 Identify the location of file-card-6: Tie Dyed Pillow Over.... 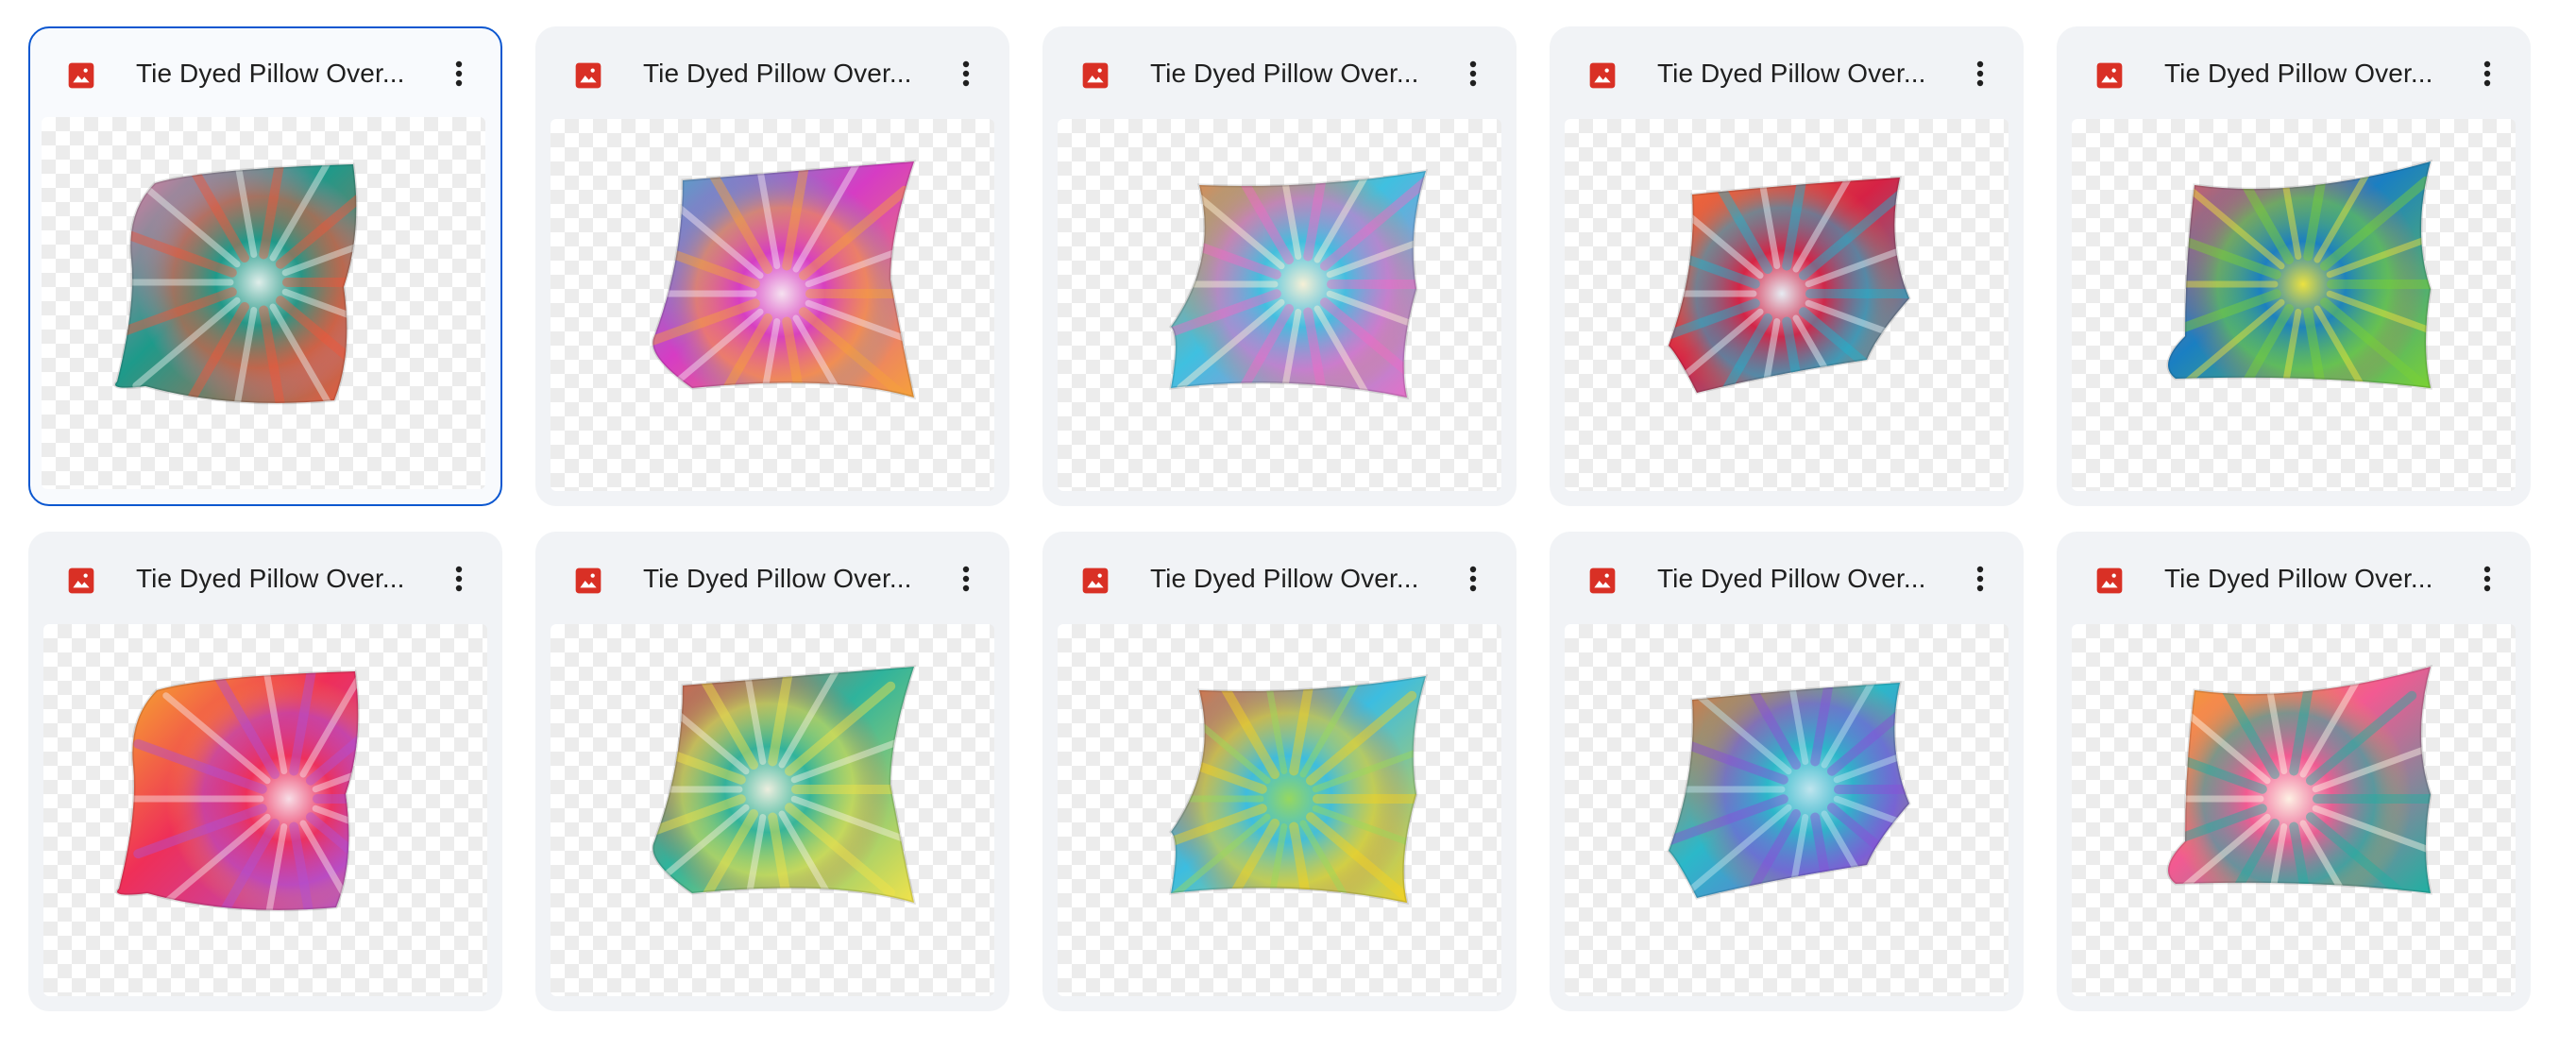
(265, 771).